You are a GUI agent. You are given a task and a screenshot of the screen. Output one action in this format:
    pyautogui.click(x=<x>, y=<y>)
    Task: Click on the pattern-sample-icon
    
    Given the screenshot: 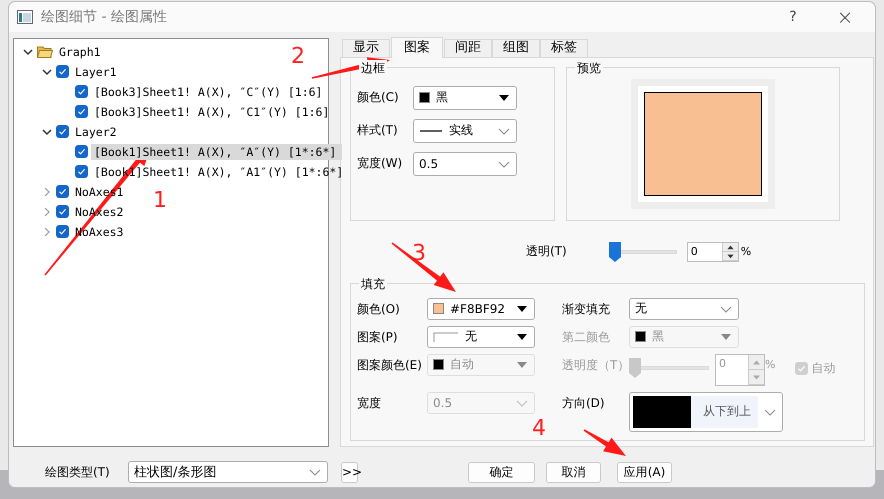 What is the action you would take?
    pyautogui.click(x=446, y=336)
    